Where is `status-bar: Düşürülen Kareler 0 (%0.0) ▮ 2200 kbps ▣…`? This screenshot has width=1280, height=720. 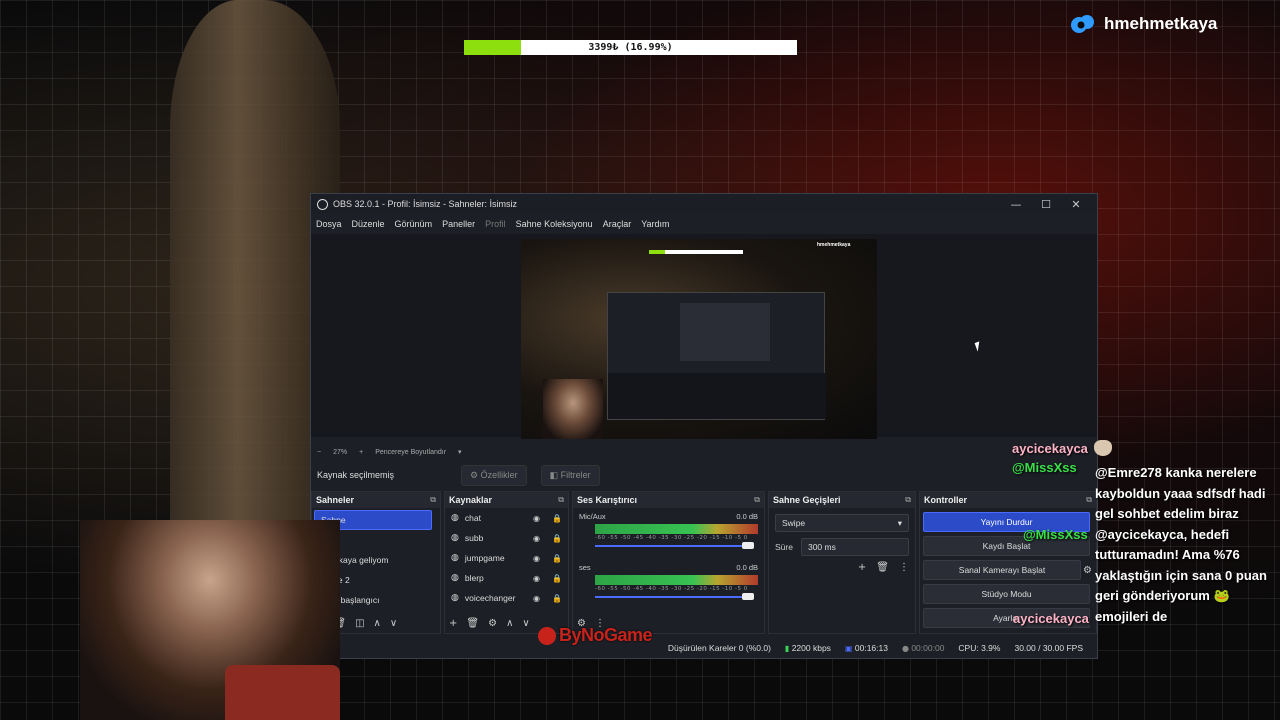
status-bar: Düşürülen Kareler 0 (%0.0) ▮ 2200 kbps ▣… is located at coordinates (704, 648).